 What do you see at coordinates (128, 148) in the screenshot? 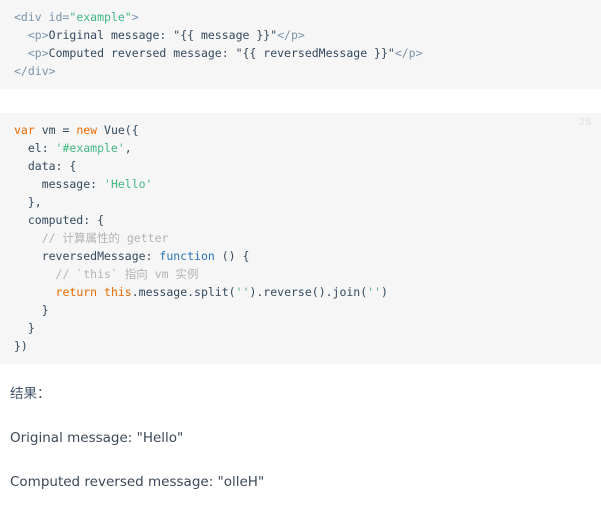
I see `code-token-plain: ,` at bounding box center [128, 148].